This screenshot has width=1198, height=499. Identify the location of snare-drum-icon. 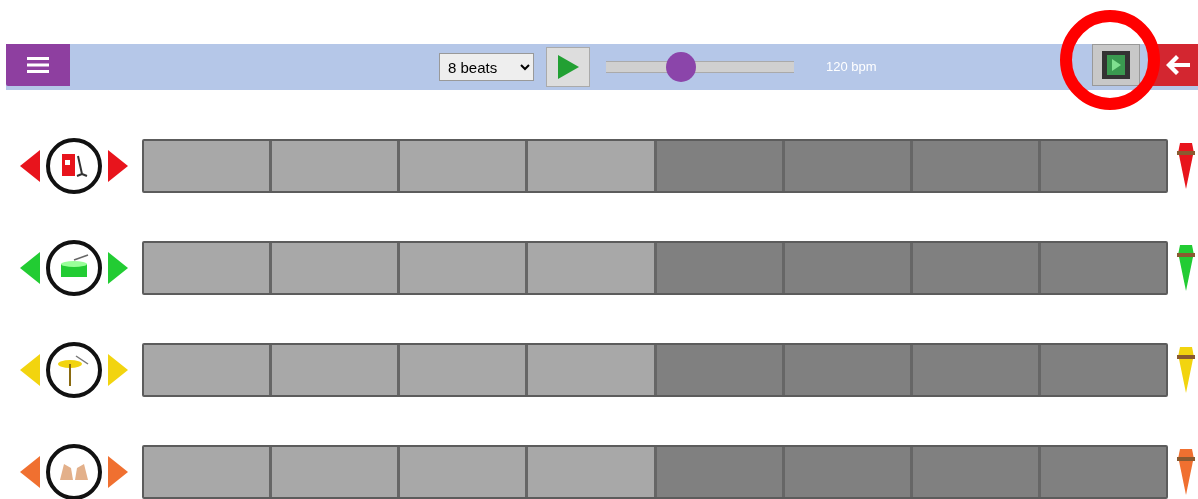
(74, 268).